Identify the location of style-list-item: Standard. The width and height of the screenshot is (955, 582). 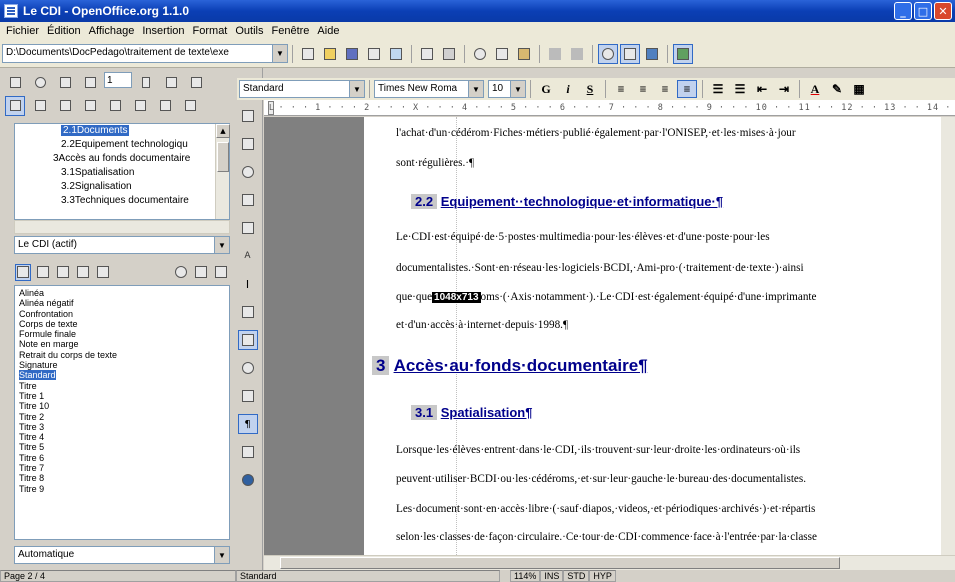
(122, 375).